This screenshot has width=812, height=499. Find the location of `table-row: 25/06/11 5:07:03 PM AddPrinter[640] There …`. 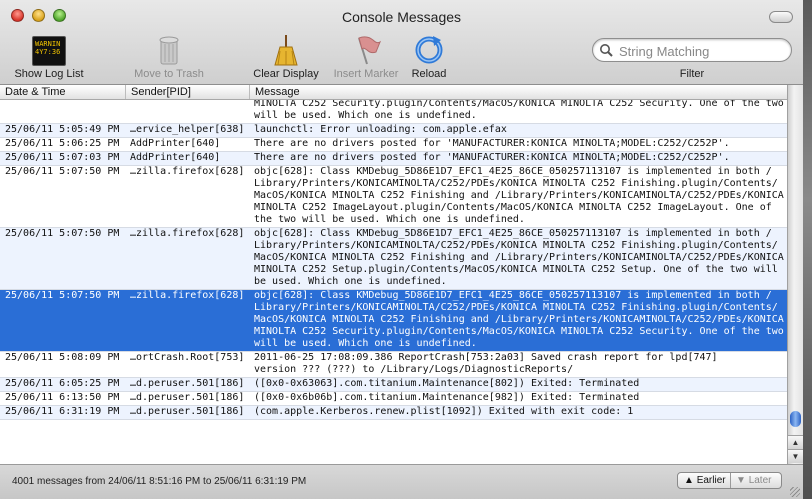

table-row: 25/06/11 5:07:03 PM AddPrinter[640] There … is located at coordinates (393, 159).